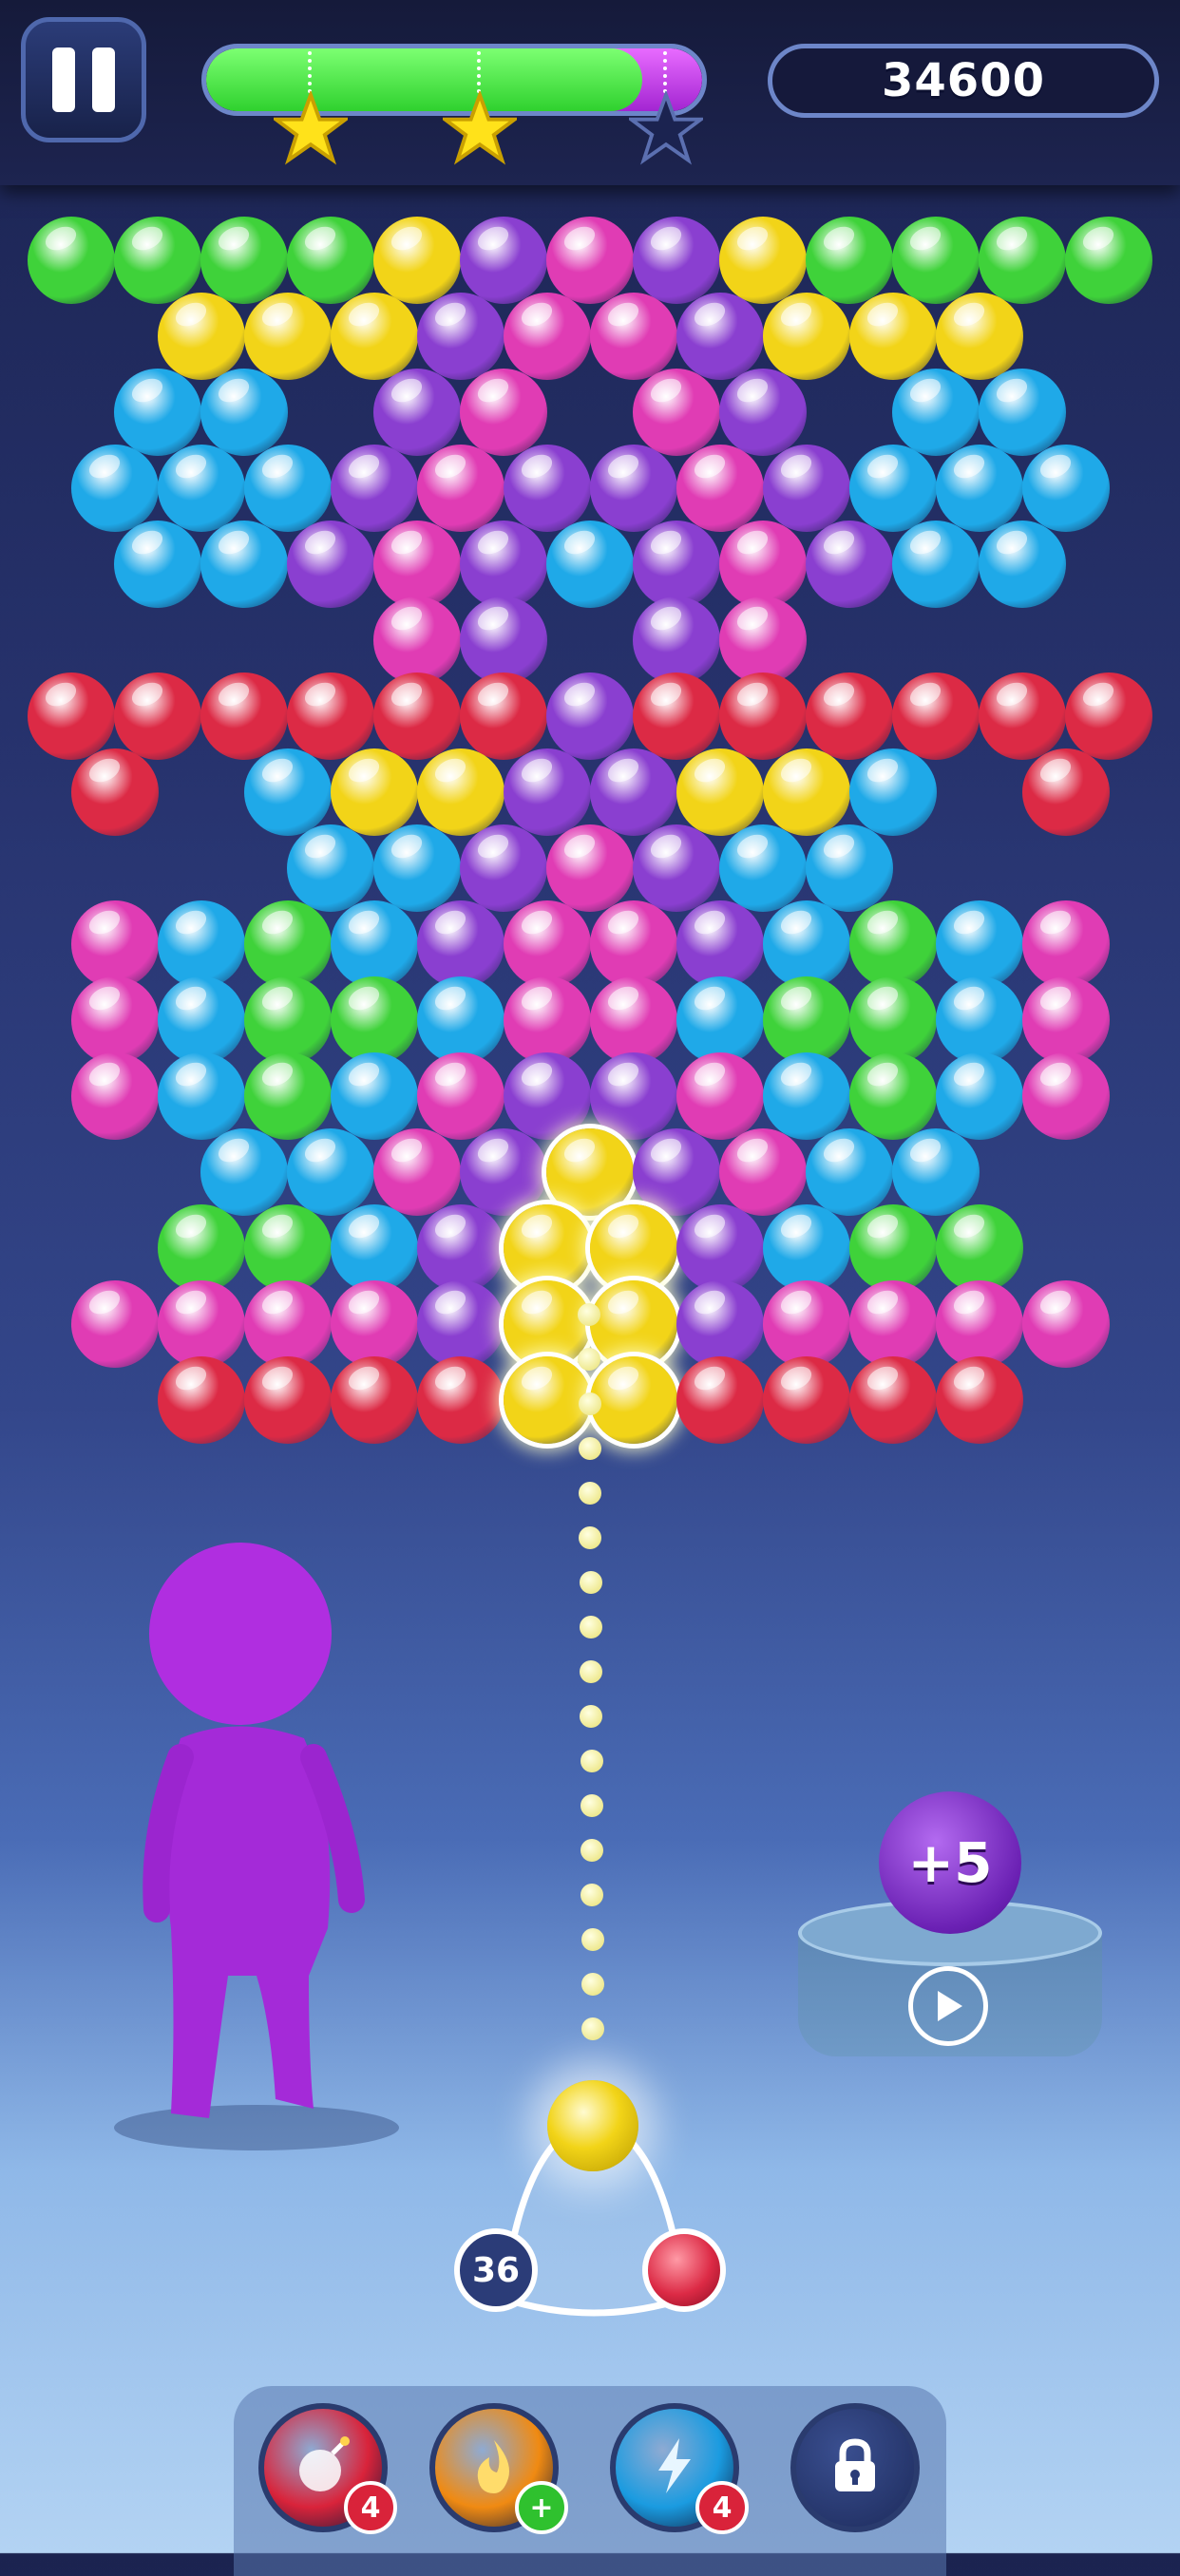  I want to click on next-bubble, so click(684, 2270).